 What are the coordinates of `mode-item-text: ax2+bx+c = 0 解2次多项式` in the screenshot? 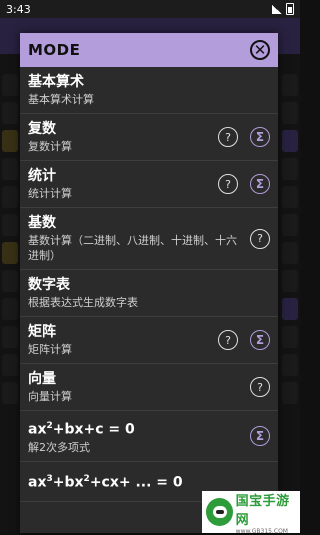 It's located at (139, 436).